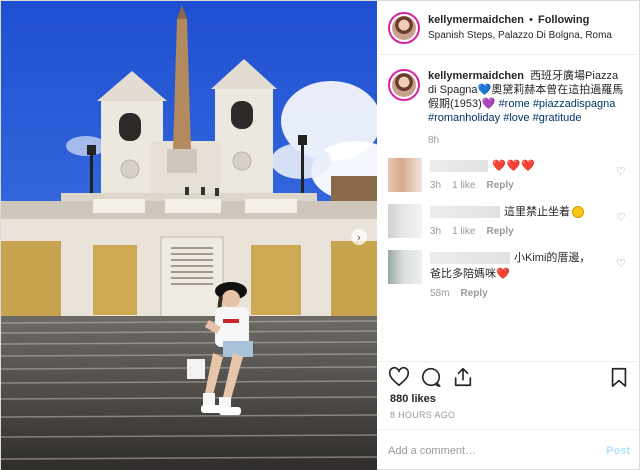 The width and height of the screenshot is (640, 470). What do you see at coordinates (514, 165) in the screenshot?
I see `red-hearts-icon: ❤️❤️❤️` at bounding box center [514, 165].